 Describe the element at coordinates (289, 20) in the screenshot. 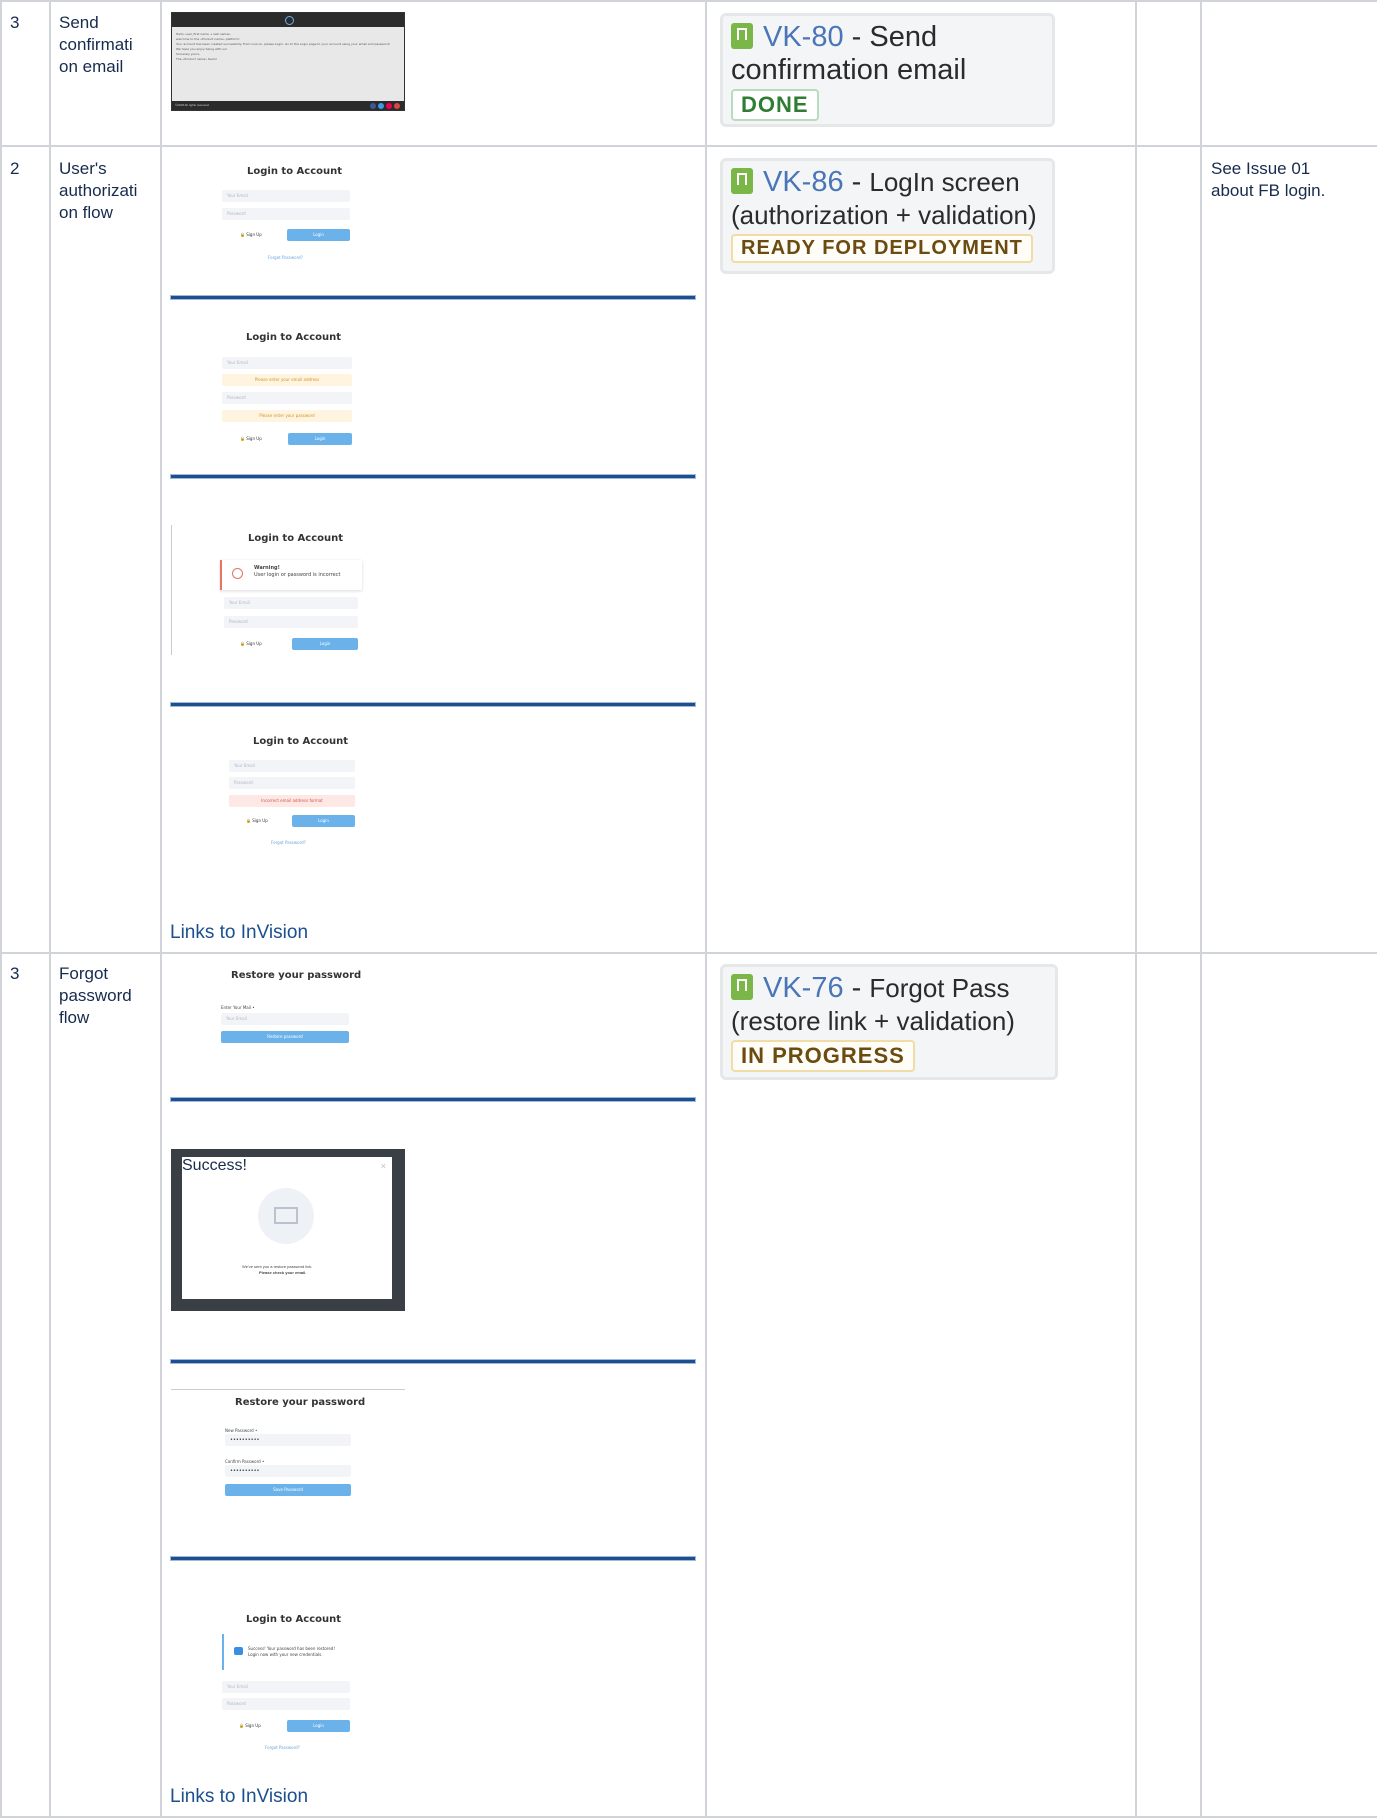

I see `logo-icon` at that location.